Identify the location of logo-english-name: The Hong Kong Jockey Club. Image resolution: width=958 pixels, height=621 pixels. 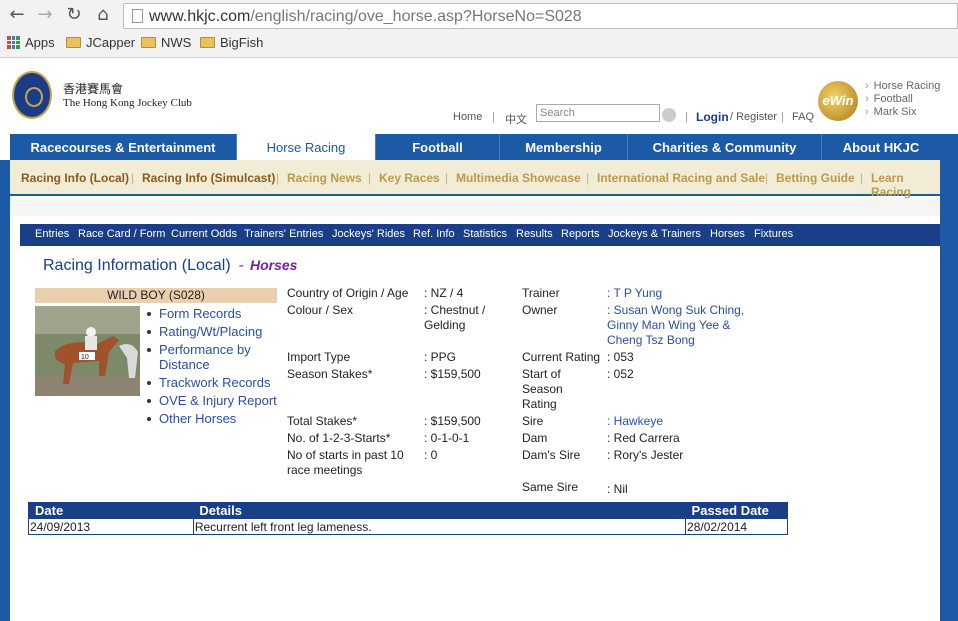
(127, 103).